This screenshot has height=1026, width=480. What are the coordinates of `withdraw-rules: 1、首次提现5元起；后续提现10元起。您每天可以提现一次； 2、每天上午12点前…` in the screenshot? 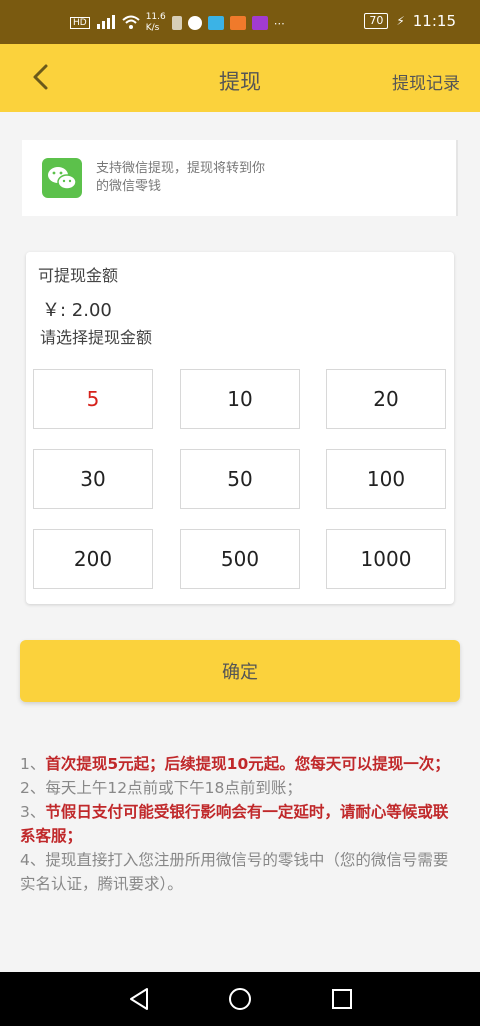 It's located at (235, 824).